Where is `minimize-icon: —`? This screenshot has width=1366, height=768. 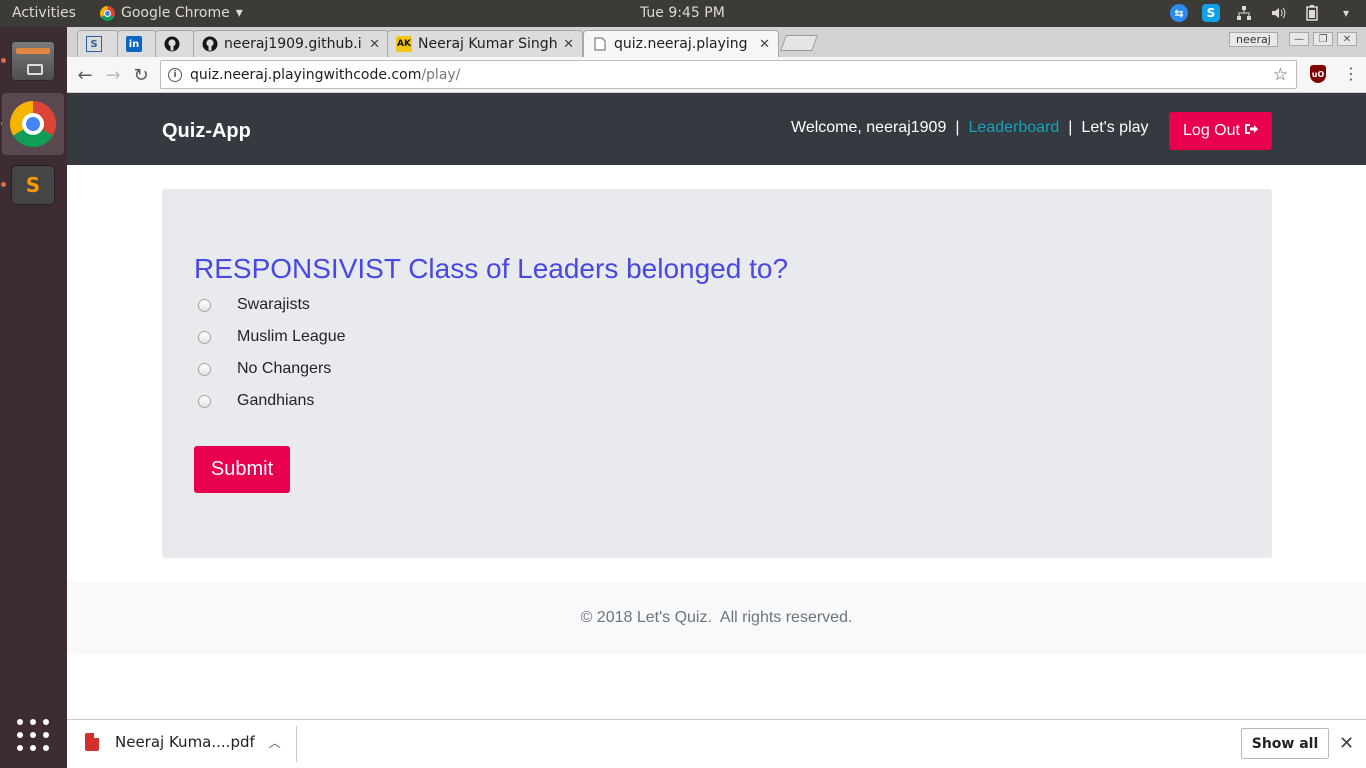
minimize-icon: — is located at coordinates (1299, 39).